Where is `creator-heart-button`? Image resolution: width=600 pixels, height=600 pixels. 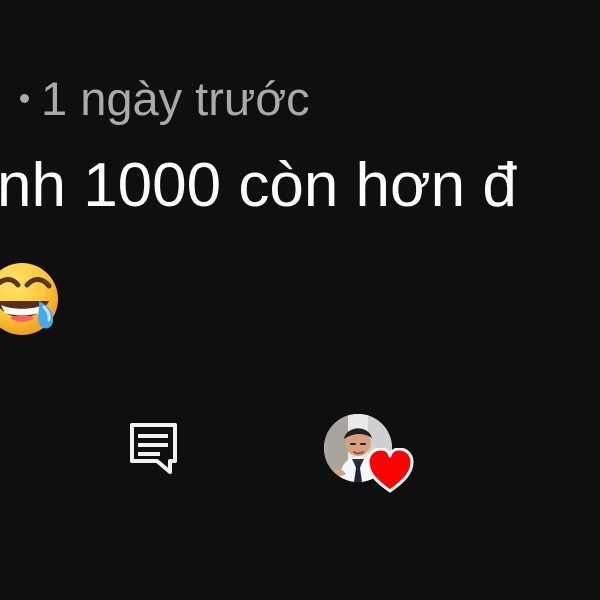 creator-heart-button is located at coordinates (370, 455).